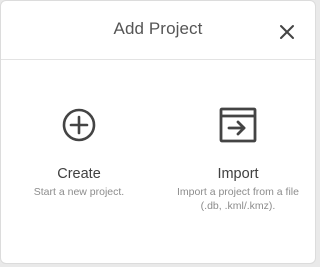 The width and height of the screenshot is (320, 267). What do you see at coordinates (238, 125) in the screenshot?
I see `import-icon` at bounding box center [238, 125].